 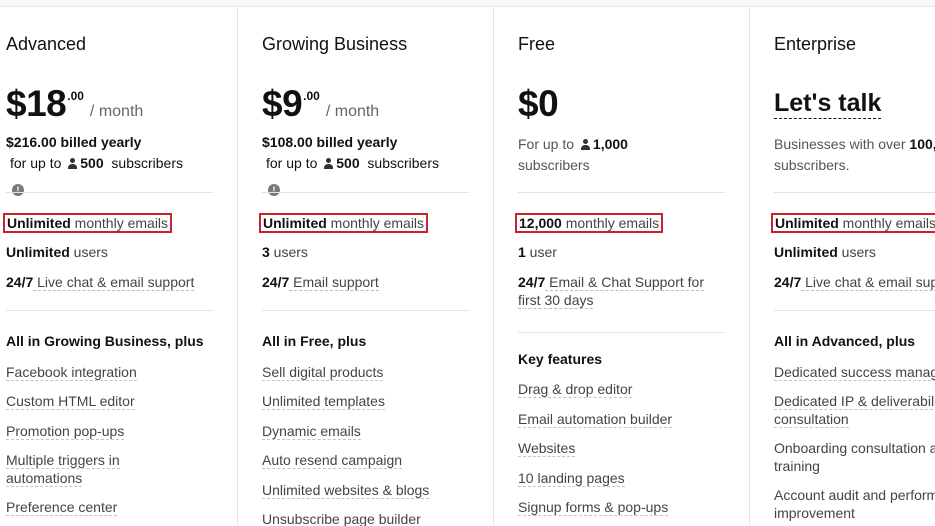 What do you see at coordinates (36, 103) in the screenshot?
I see `price-amount: $18` at bounding box center [36, 103].